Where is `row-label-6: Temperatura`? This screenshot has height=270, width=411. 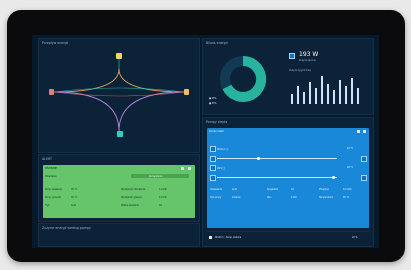
row-label-6: Temperatura is located at coordinates (326, 197).